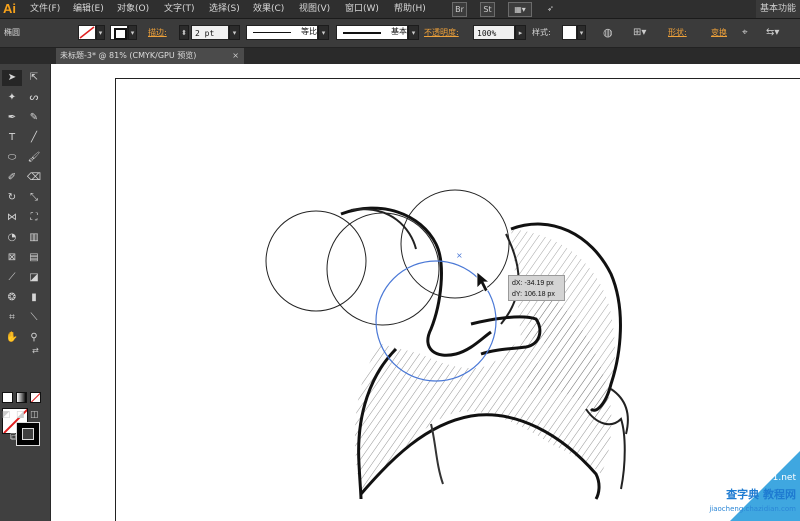 The width and height of the screenshot is (800, 521). Describe the element at coordinates (6, 415) in the screenshot. I see `draw-normal-icon: ◩` at that location.